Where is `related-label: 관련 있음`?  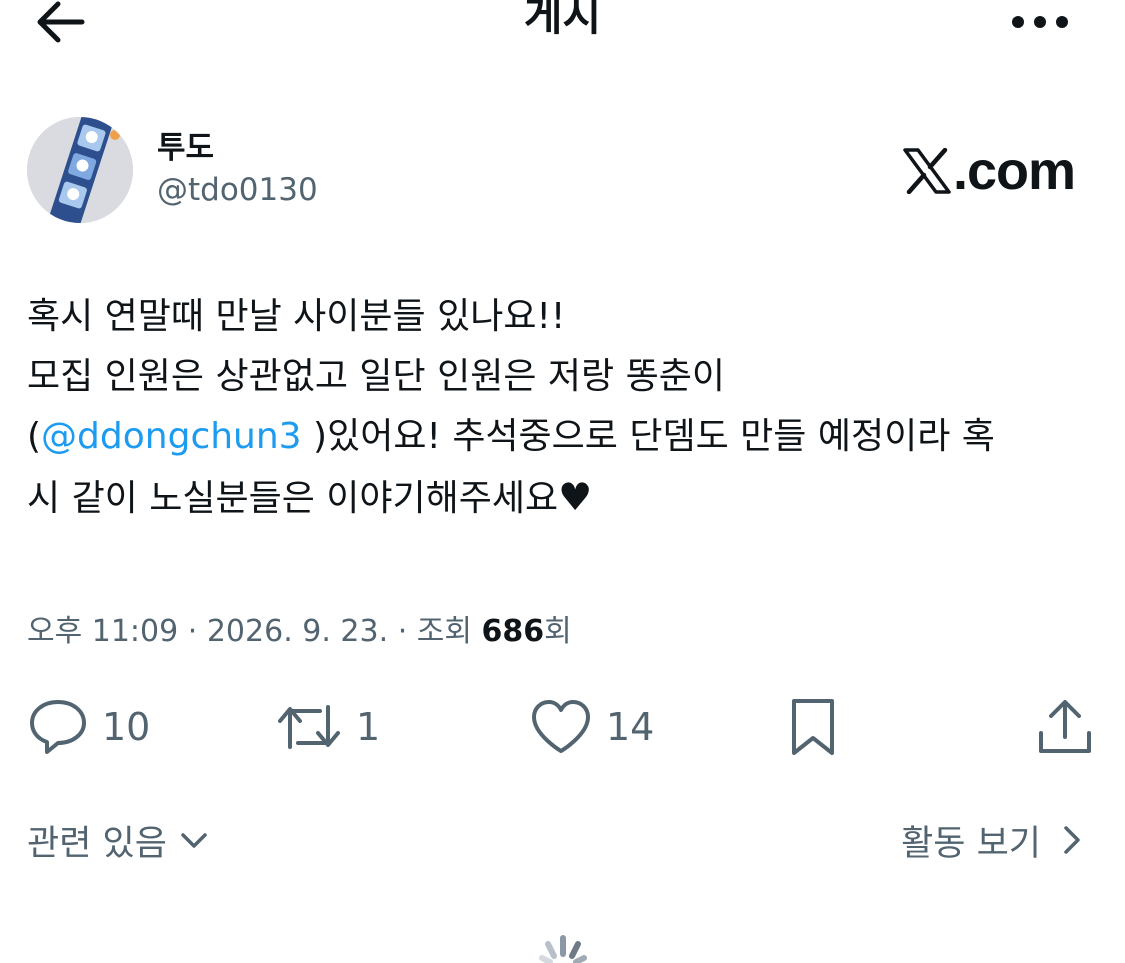
related-label: 관련 있음 is located at coordinates (97, 843).